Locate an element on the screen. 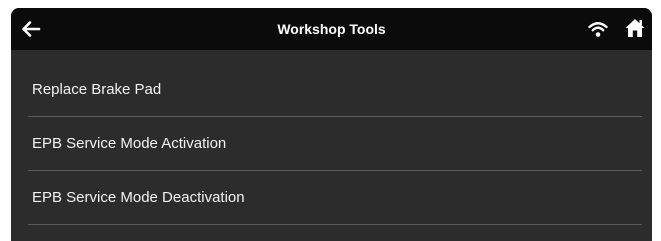 This screenshot has height=241, width=661. arrow-left-icon is located at coordinates (31, 29).